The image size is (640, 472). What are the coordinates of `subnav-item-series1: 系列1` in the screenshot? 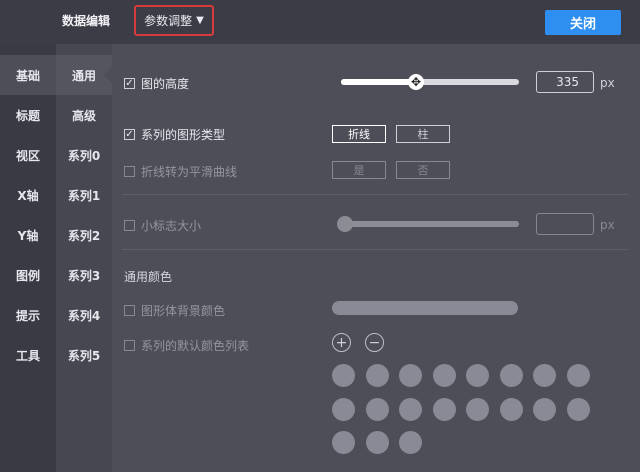 It's located at (84, 195).